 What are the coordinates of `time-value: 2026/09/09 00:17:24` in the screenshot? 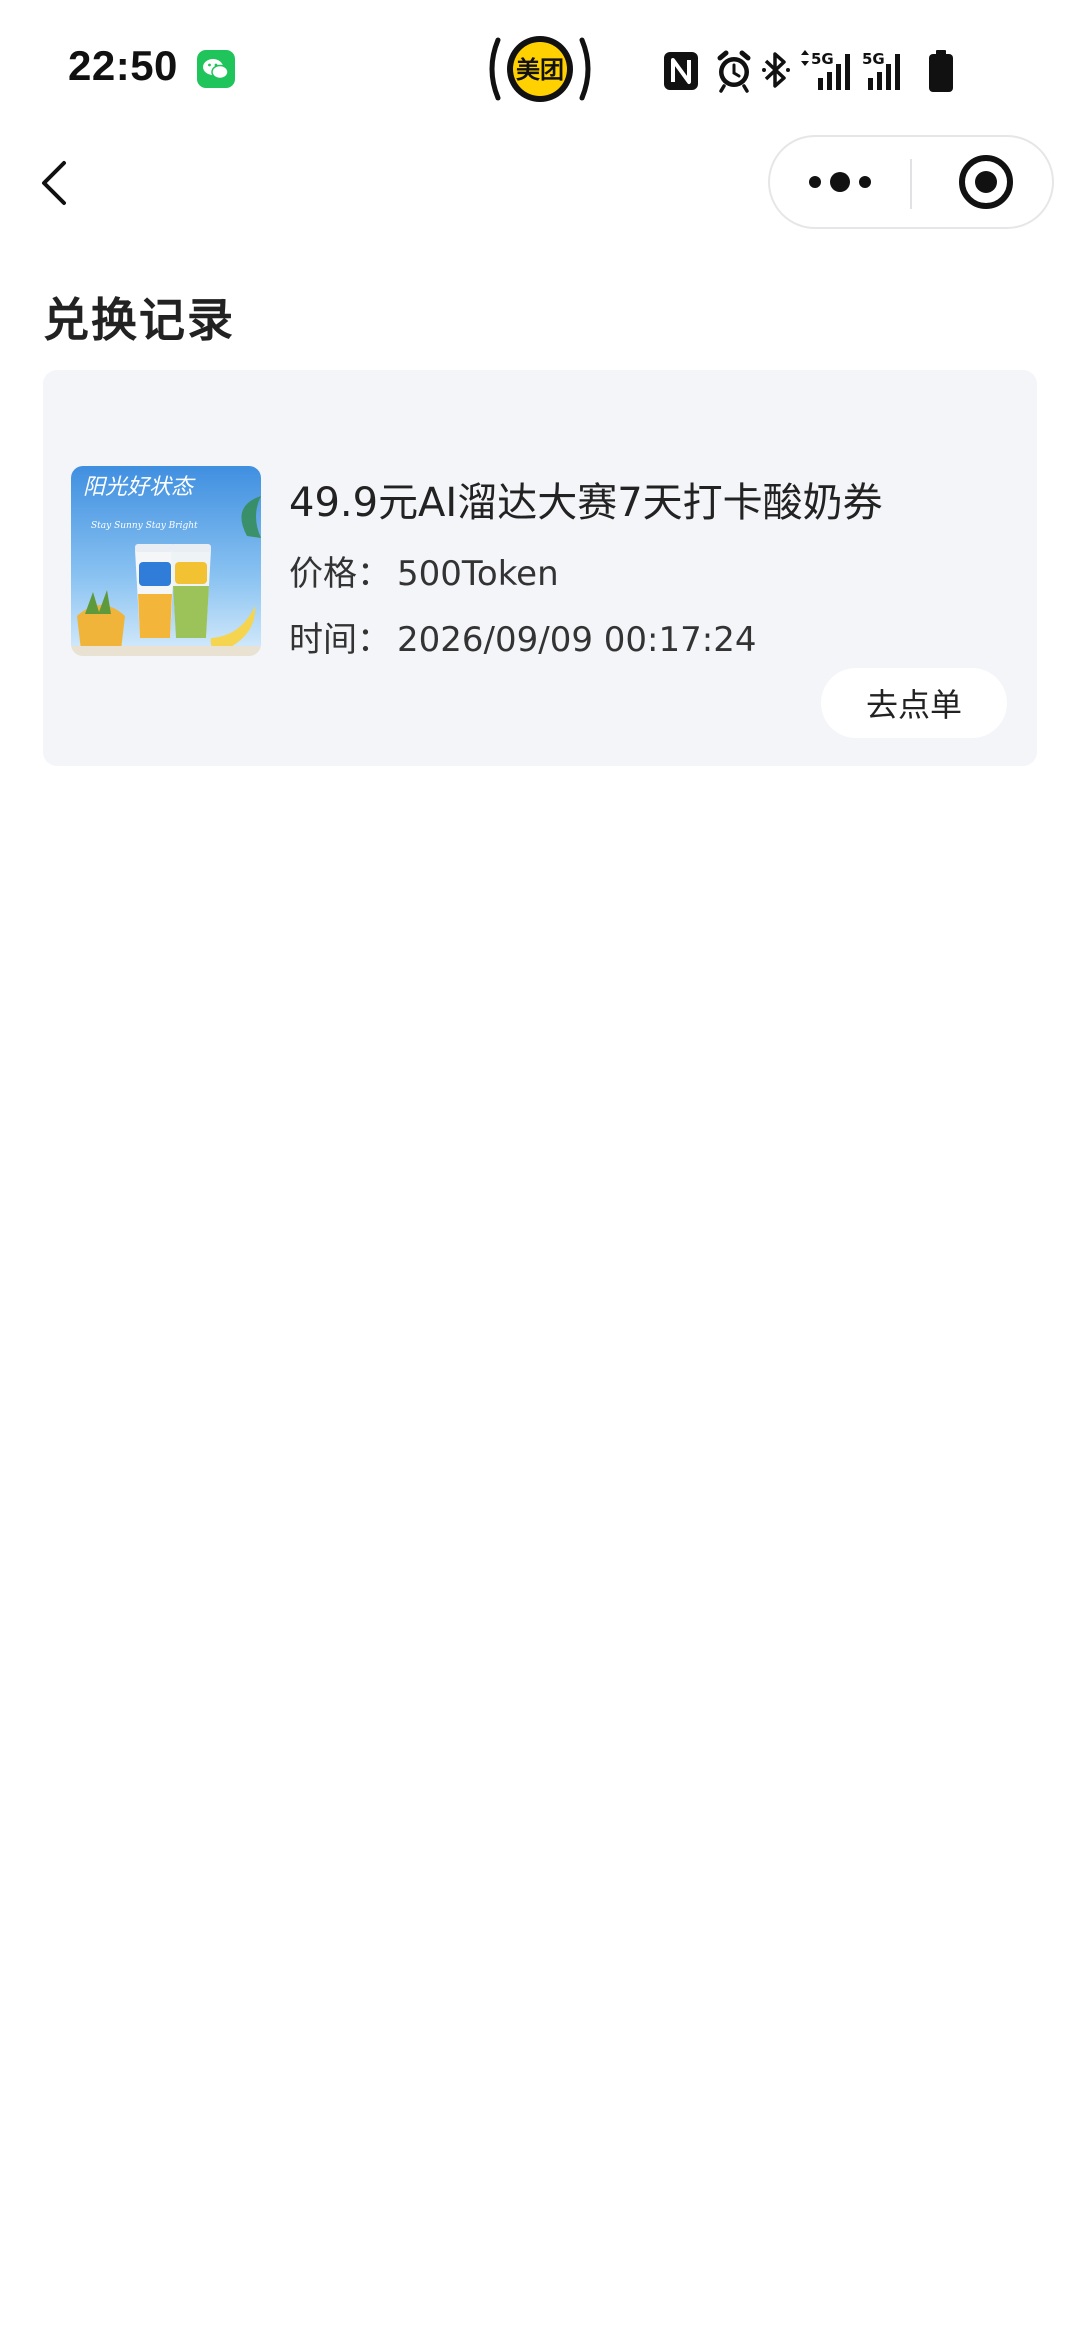 It's located at (577, 640).